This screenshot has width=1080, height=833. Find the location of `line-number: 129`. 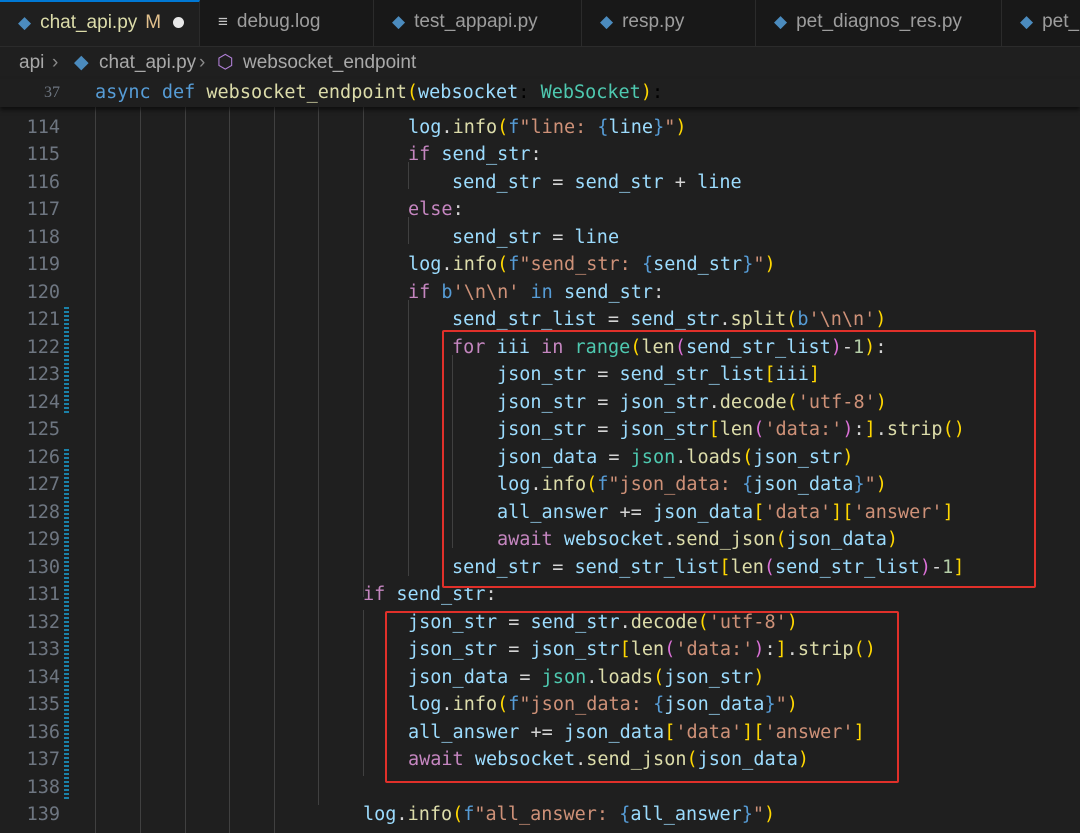

line-number: 129 is located at coordinates (43, 539).